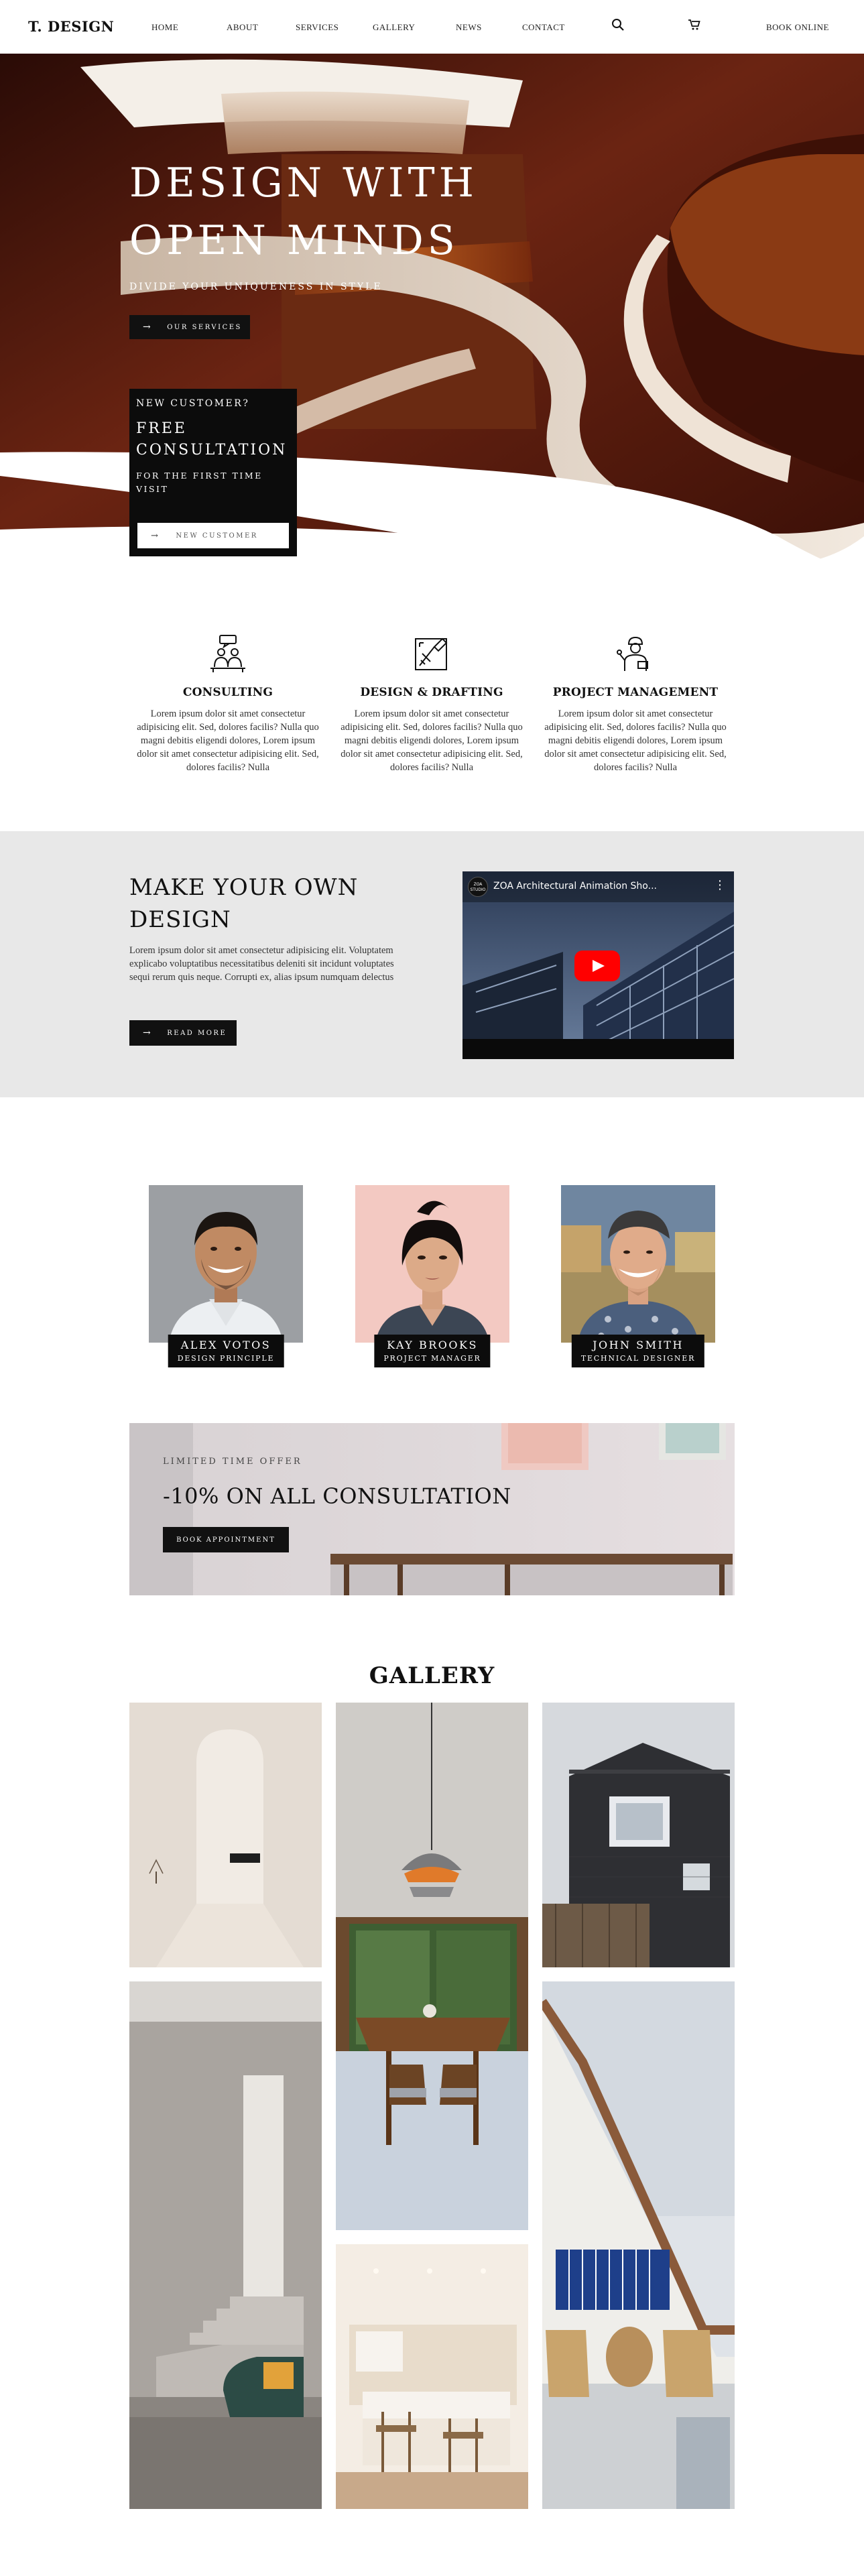  I want to click on team-member-card: JOHN SMITH TECHNICAL DESIGNER, so click(638, 1282).